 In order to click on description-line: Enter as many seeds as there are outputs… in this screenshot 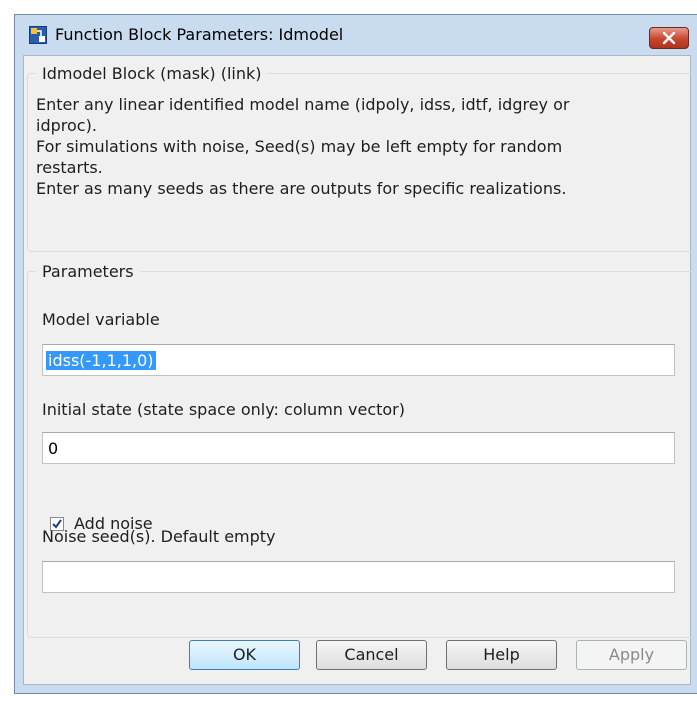, I will do `click(301, 188)`.